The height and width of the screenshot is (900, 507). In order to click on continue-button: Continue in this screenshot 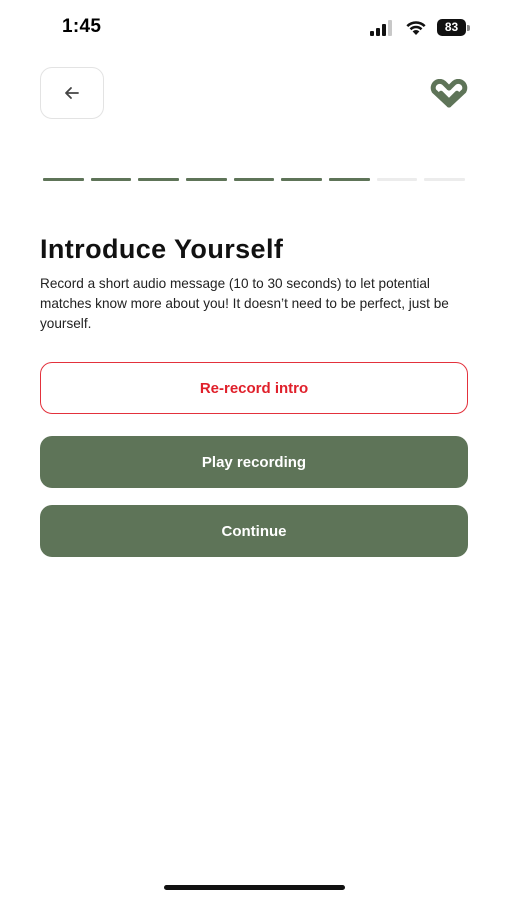, I will do `click(254, 531)`.